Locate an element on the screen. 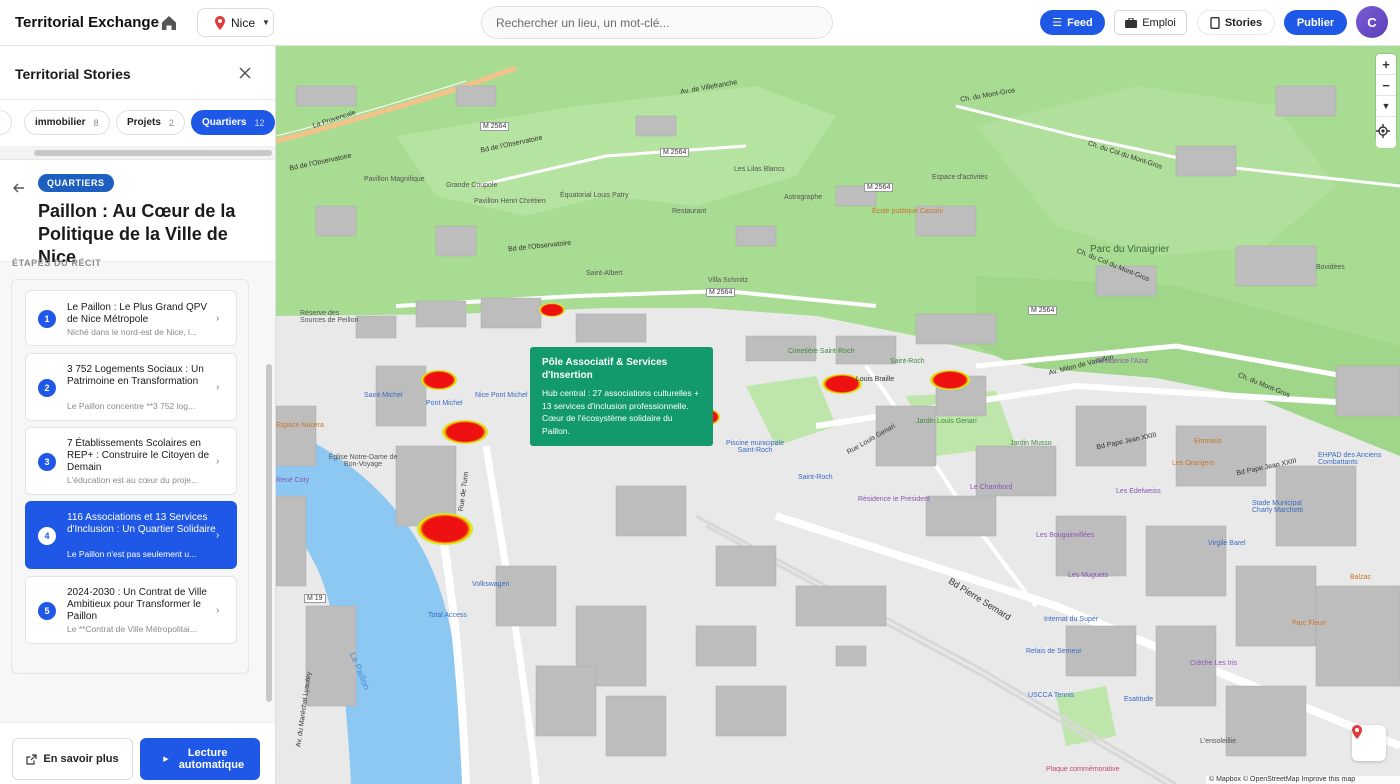 Image resolution: width=1400 pixels, height=784 pixels. panel-footer: En savoir plus ▶ Lecture automatique is located at coordinates (137, 753).